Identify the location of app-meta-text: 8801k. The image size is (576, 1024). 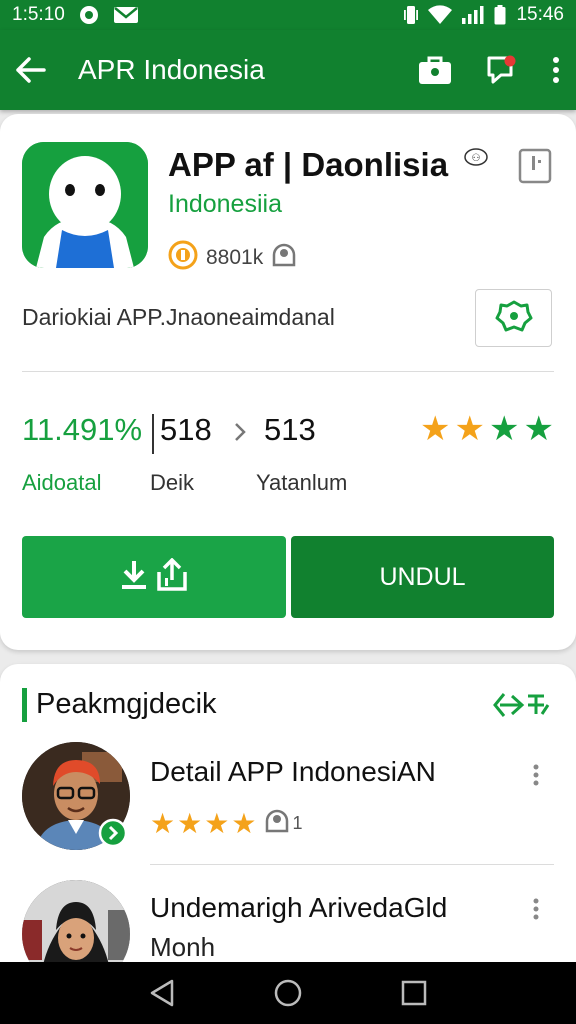
(235, 257).